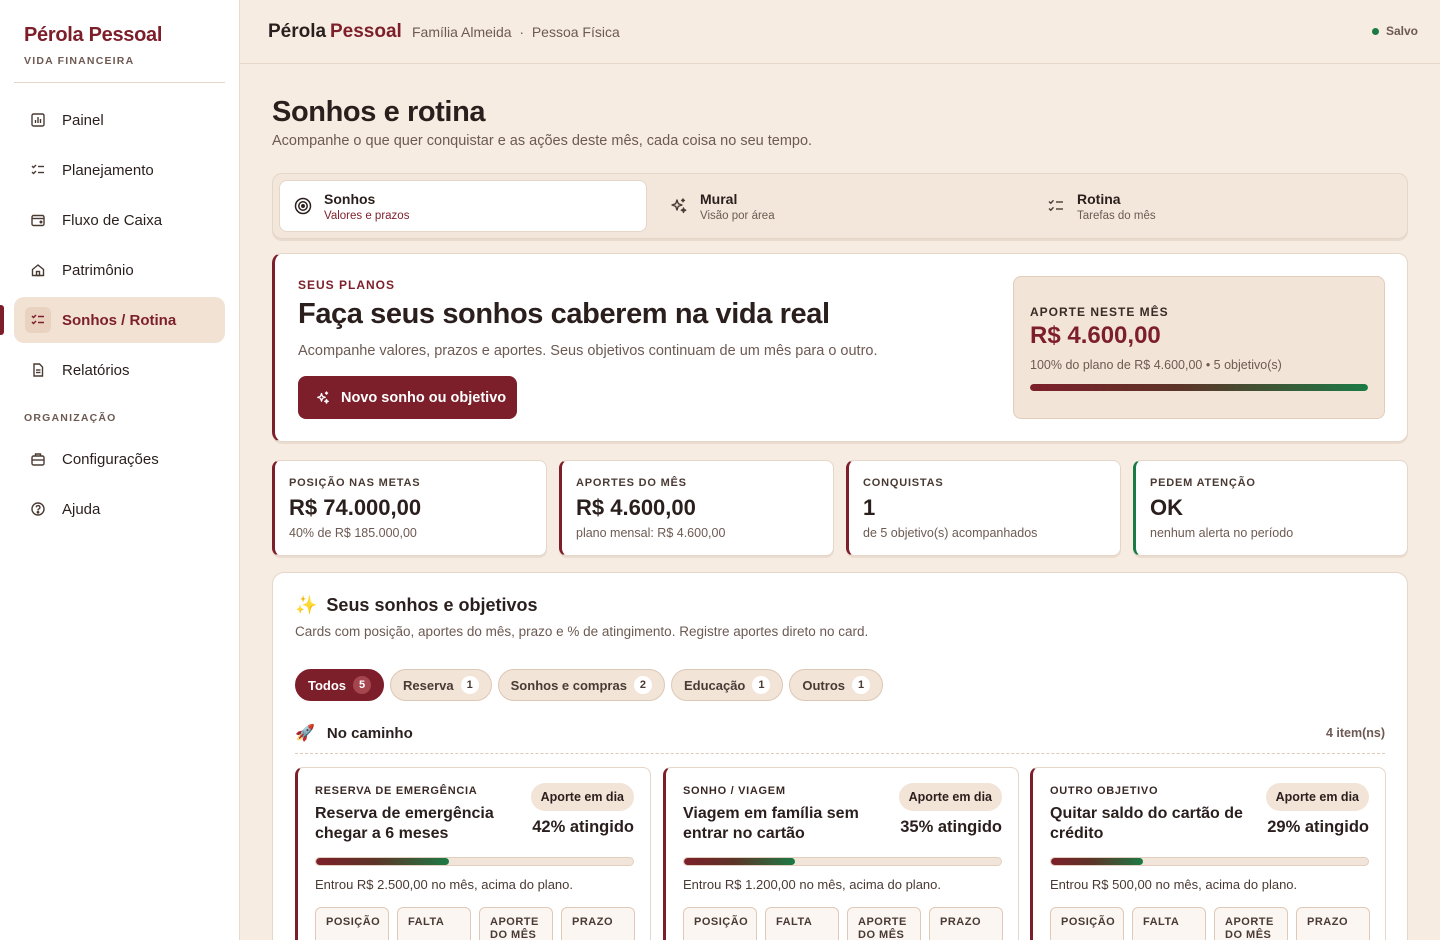  I want to click on sidebar-item-configuracoes: Configurações, so click(119, 459).